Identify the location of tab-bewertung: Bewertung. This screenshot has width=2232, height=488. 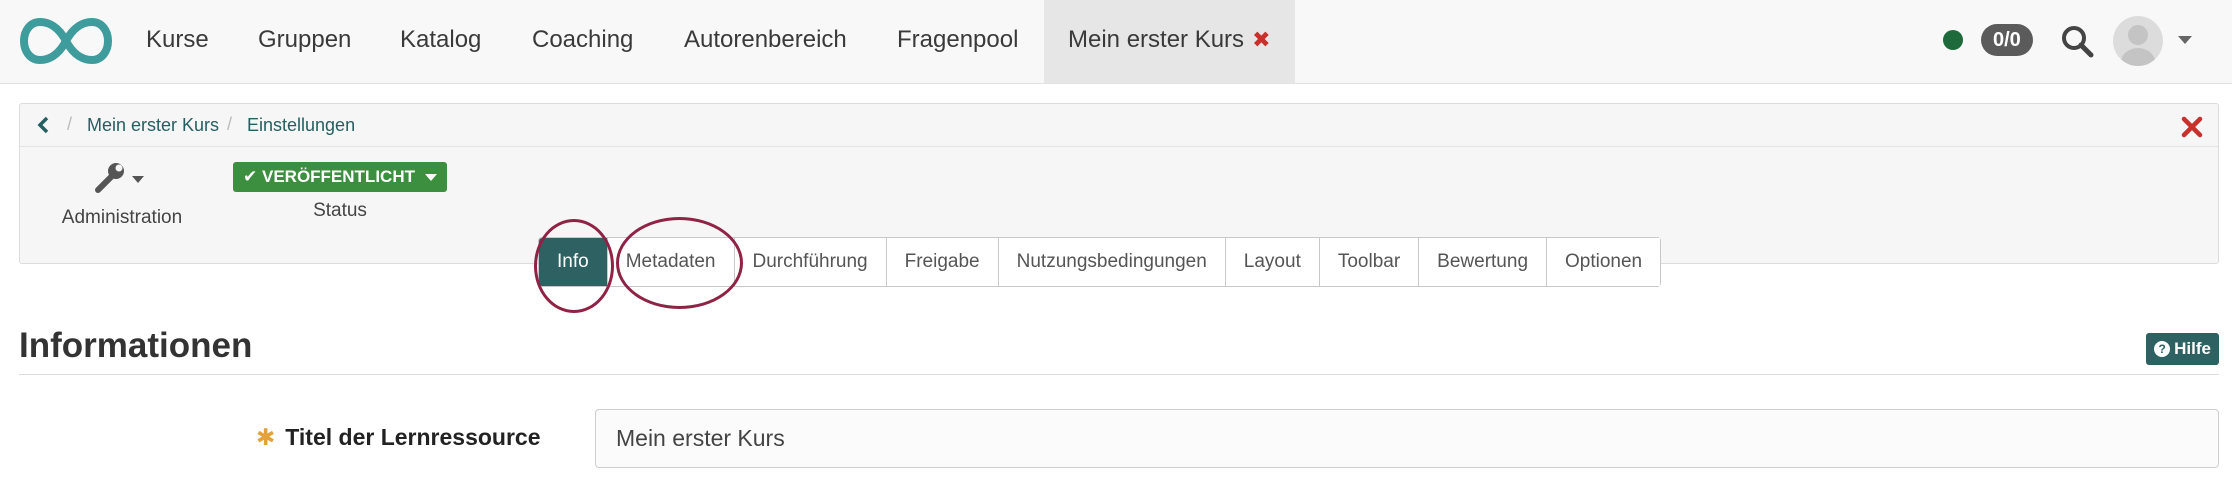
(1483, 262).